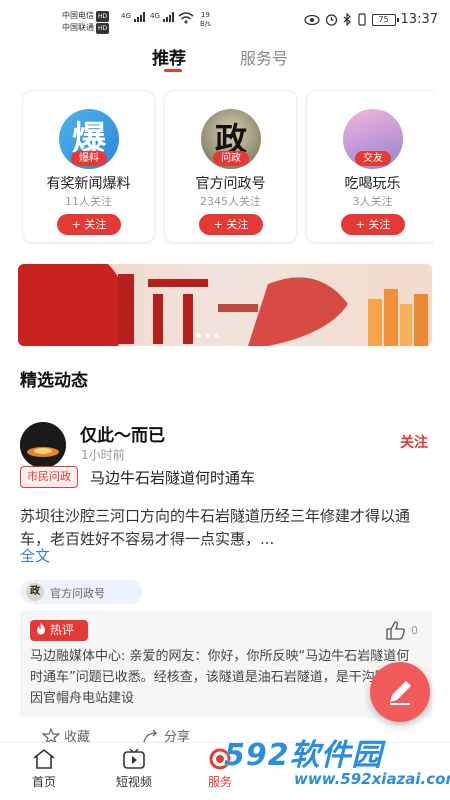  What do you see at coordinates (372, 779) in the screenshot?
I see `watermark-url: www.592xiazai.com` at bounding box center [372, 779].